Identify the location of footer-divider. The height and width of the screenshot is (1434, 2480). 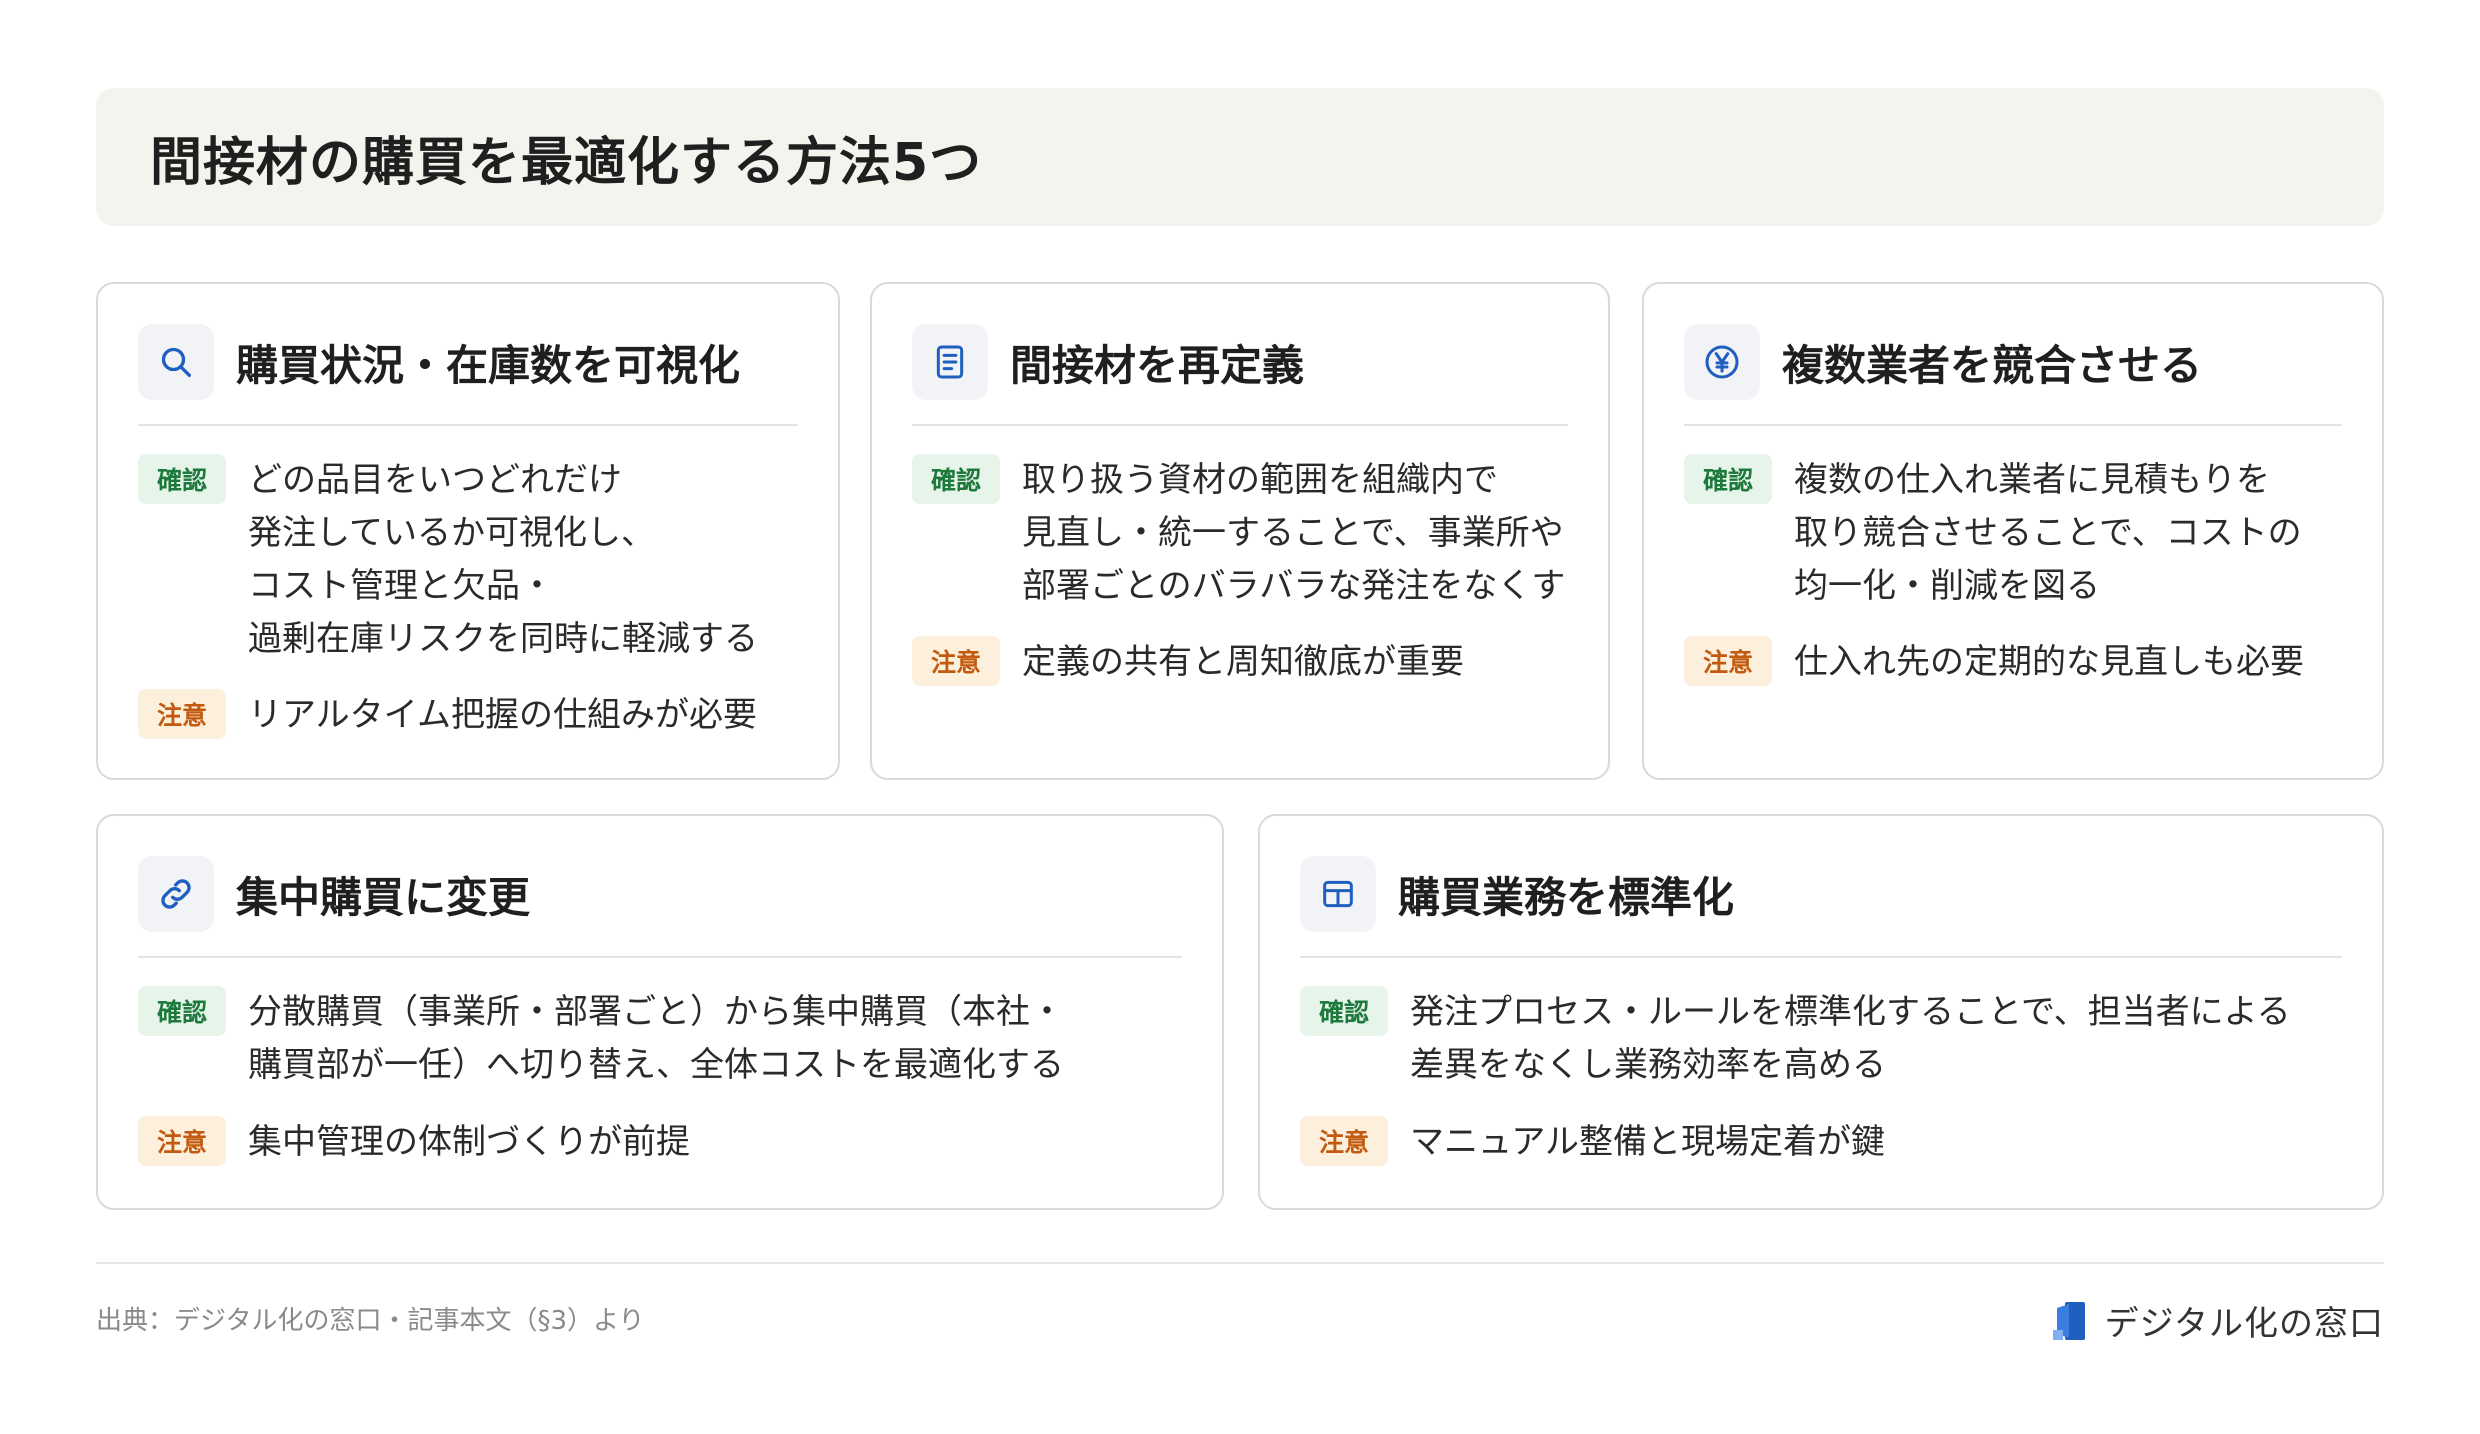
(1240, 1263).